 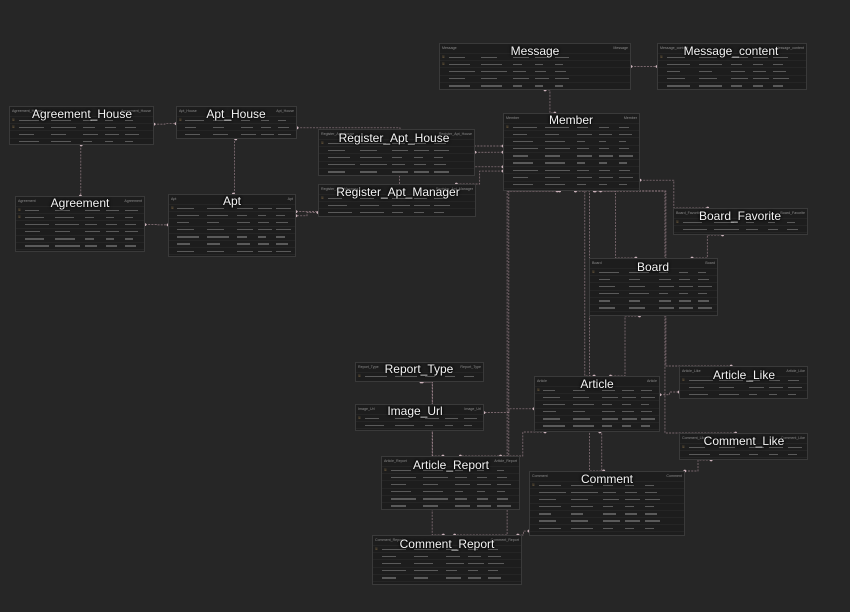 I want to click on relation-line-apt-house-apt, so click(x=234, y=166).